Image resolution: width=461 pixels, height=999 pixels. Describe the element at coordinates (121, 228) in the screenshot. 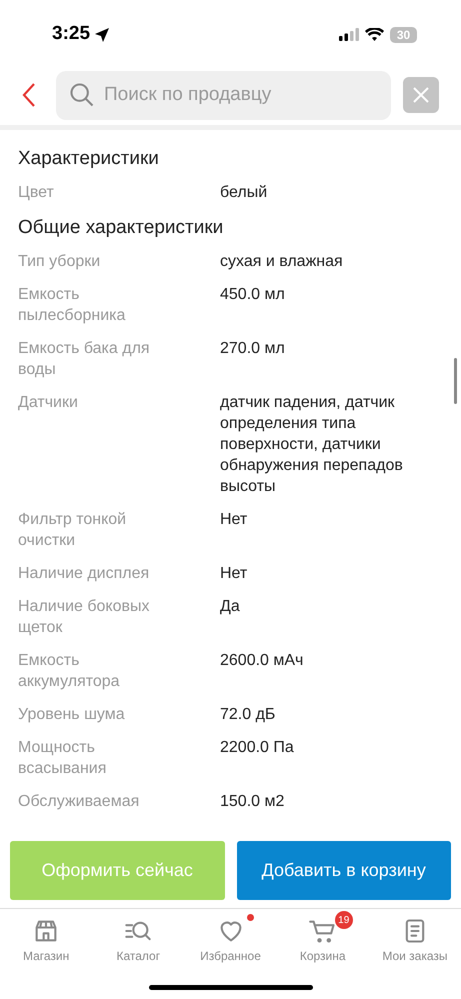

I see `section-title: Общие характеристики` at that location.